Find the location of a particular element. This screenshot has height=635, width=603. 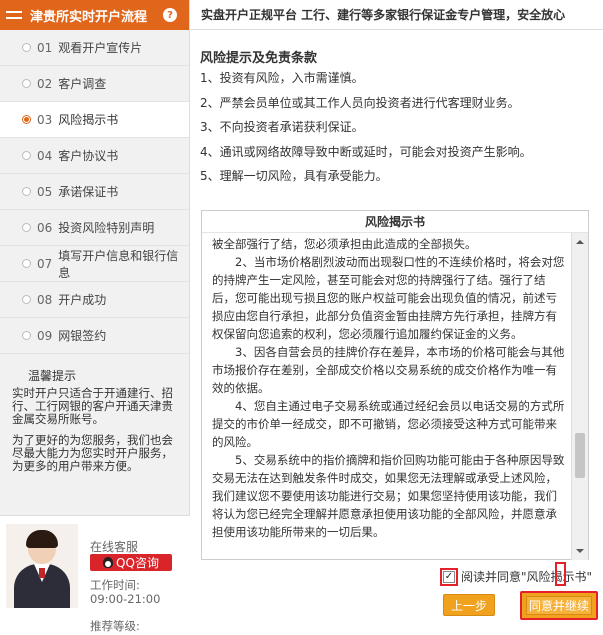

risk-item: 3、不向投资者承诺获利保证。 is located at coordinates (282, 127).